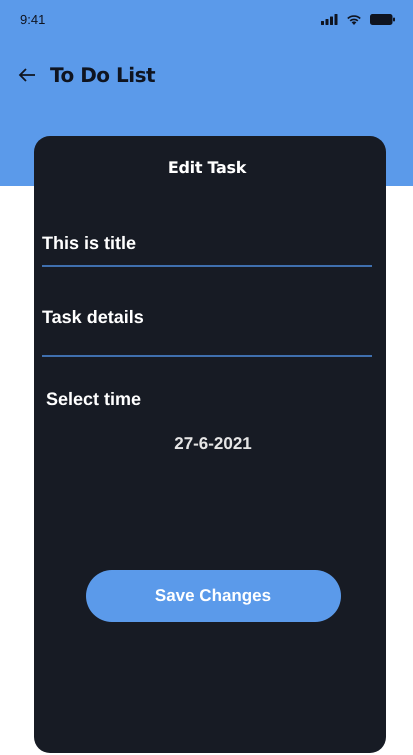  Describe the element at coordinates (382, 19) in the screenshot. I see `battery-icon` at that location.